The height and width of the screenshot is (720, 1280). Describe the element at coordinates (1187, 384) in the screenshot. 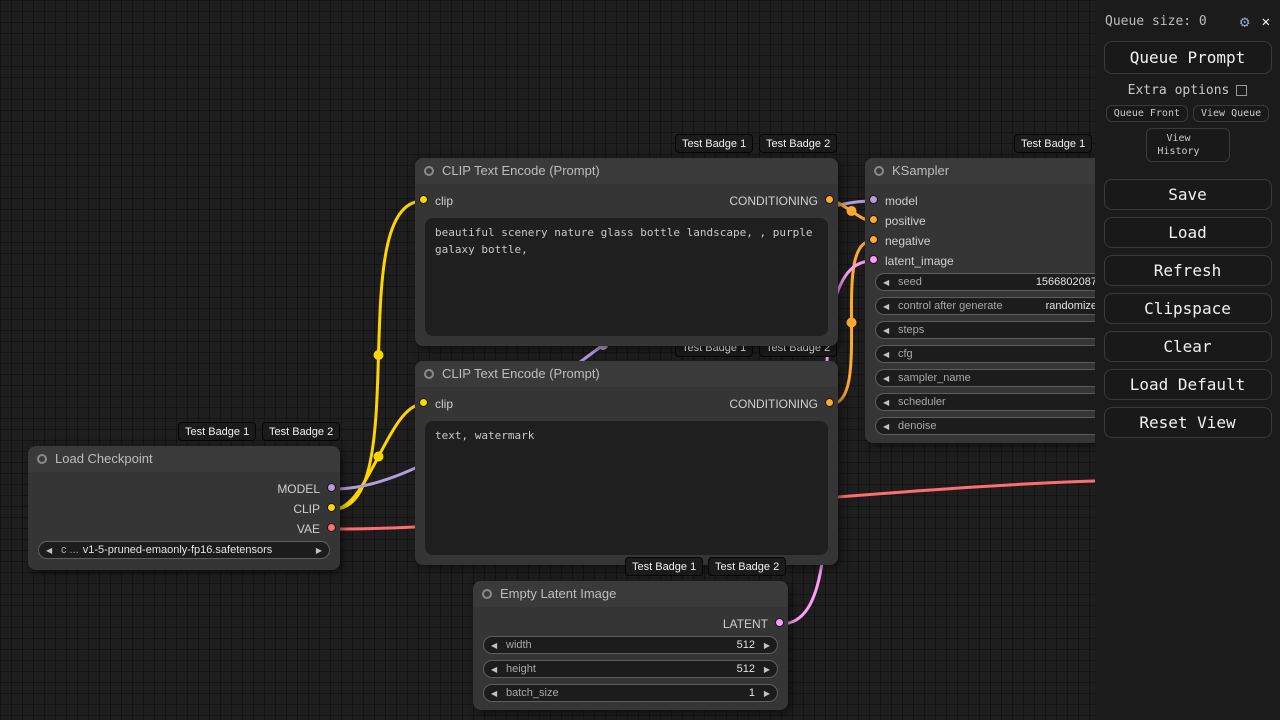

I see `load-default-button: Load Default` at that location.